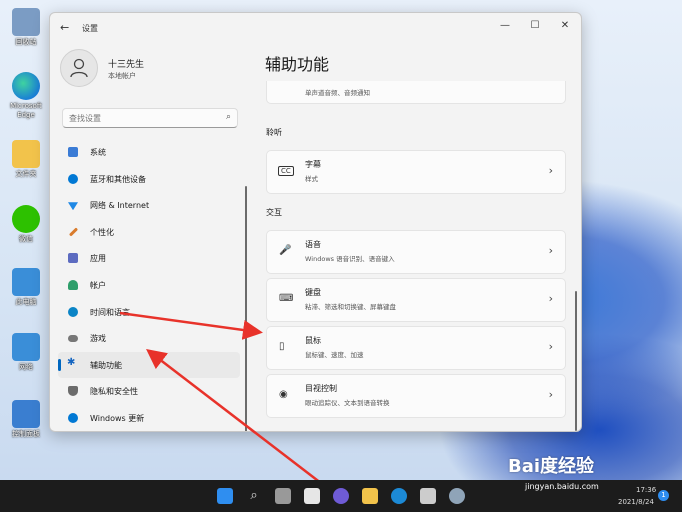  What do you see at coordinates (321, 388) in the screenshot?
I see `card-title: 目视控制` at bounding box center [321, 388].